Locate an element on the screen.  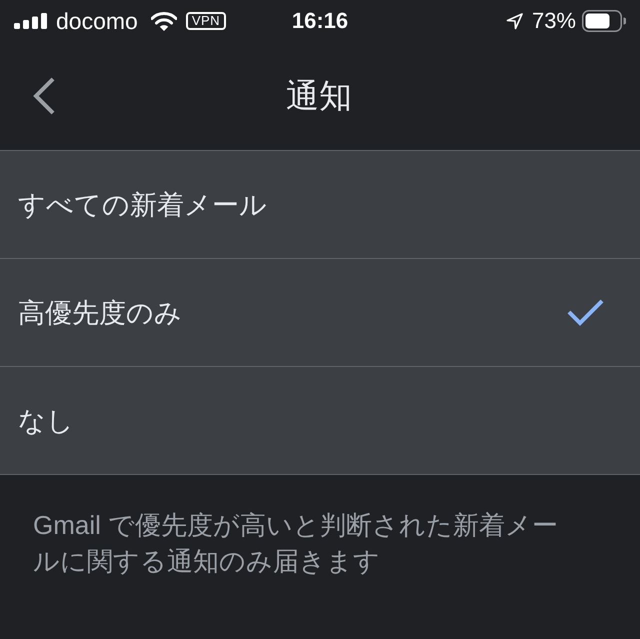
clock-time: 16:16 is located at coordinates (320, 21).